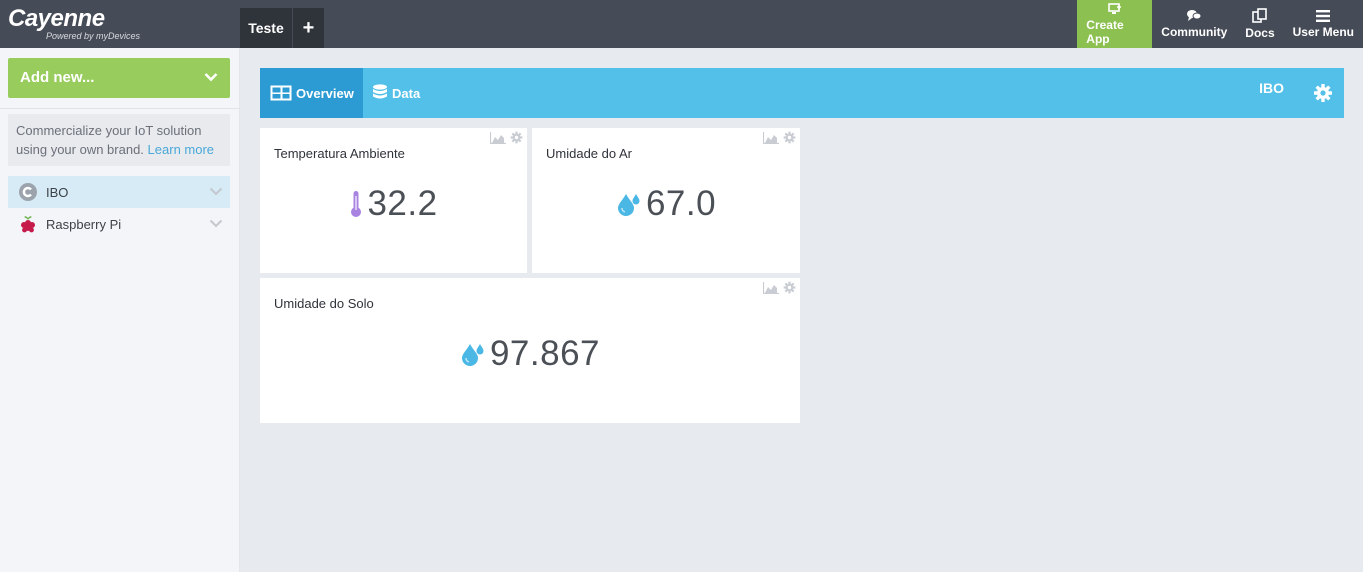 This screenshot has width=1363, height=572. I want to click on hamburger-icon, so click(1323, 15).